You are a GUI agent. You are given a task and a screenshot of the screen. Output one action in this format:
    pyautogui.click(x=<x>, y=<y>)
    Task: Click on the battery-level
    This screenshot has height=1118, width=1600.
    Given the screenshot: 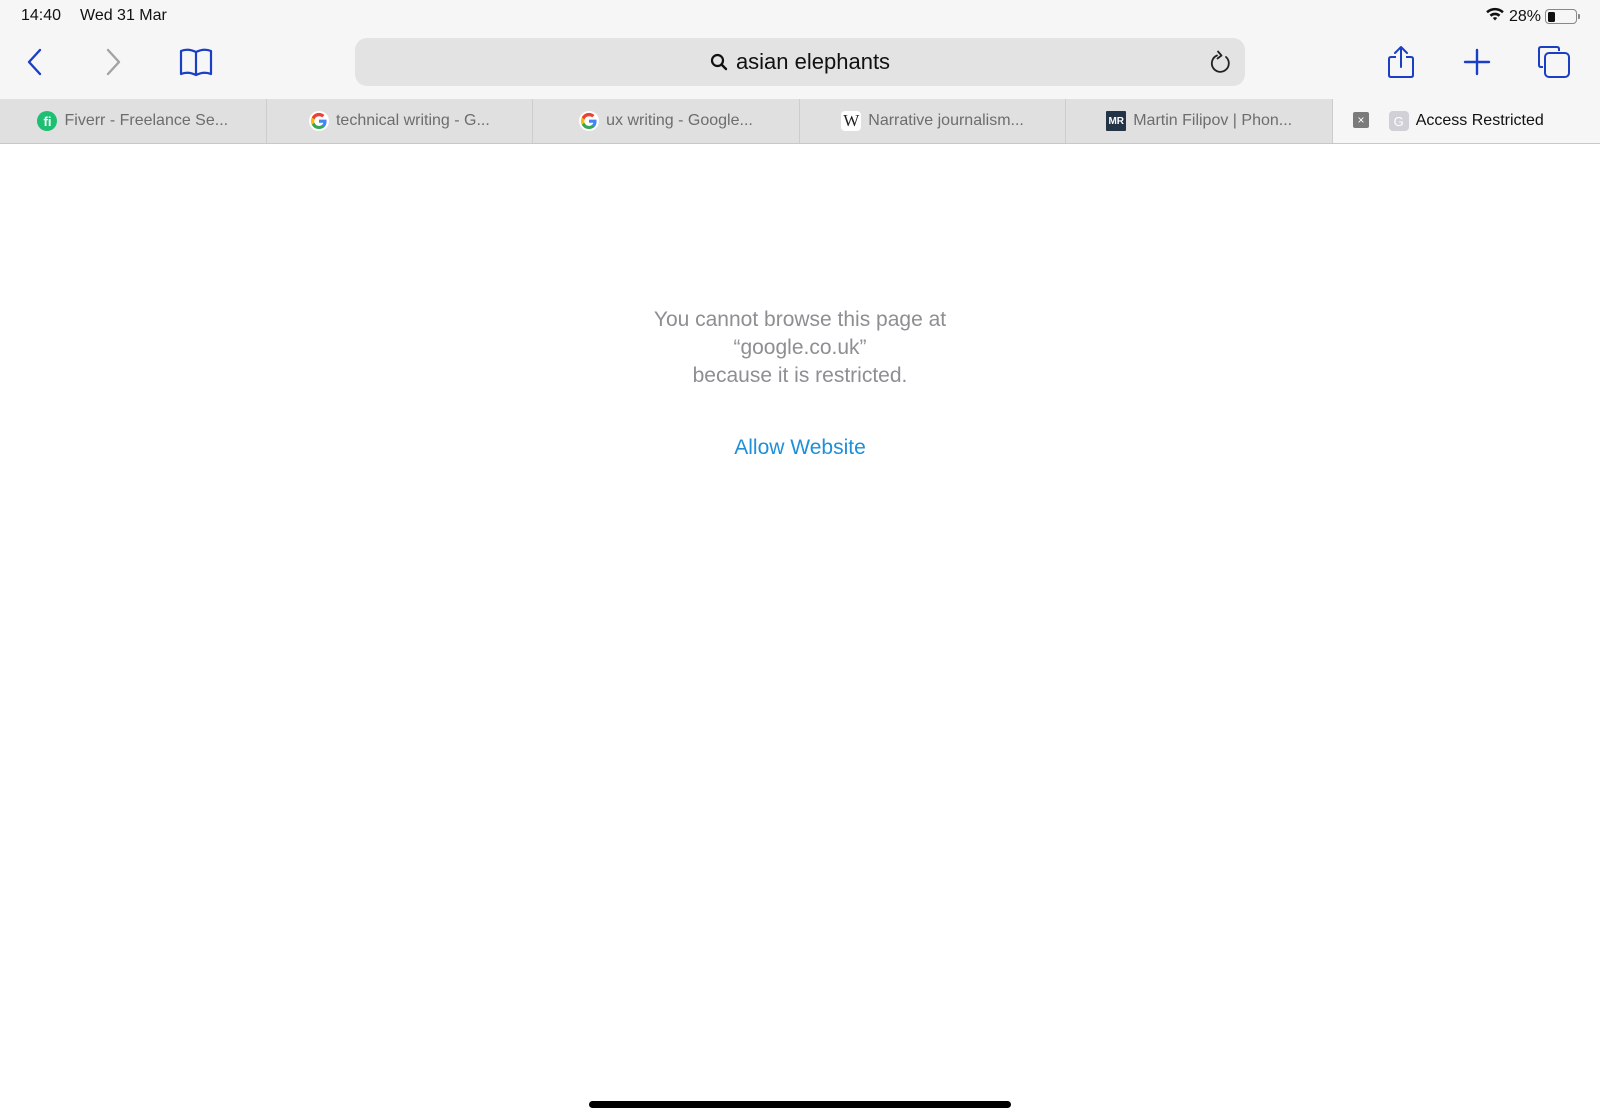 What is the action you would take?
    pyautogui.click(x=1551, y=16)
    